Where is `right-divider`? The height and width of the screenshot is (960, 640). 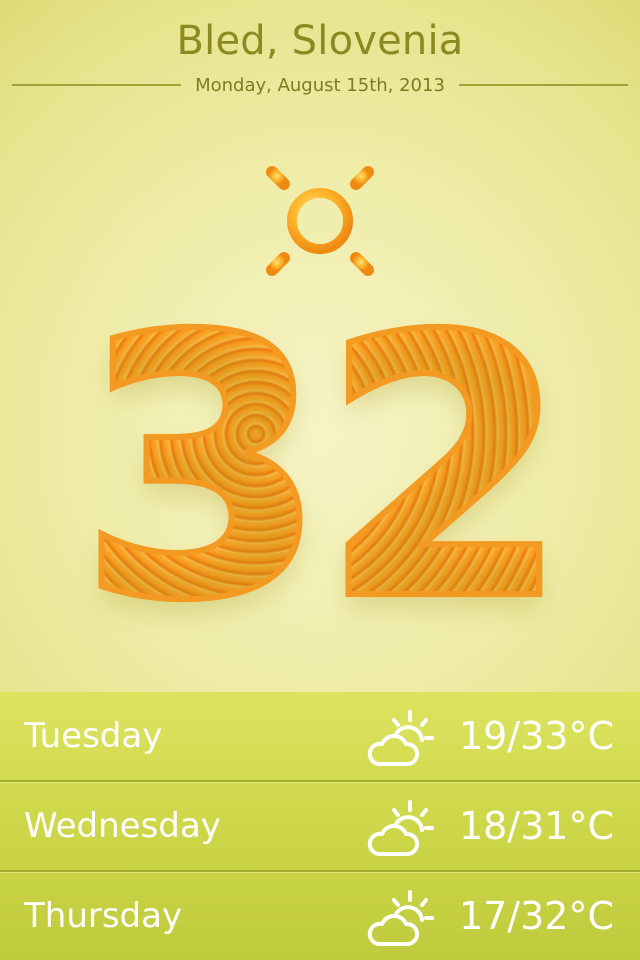
right-divider is located at coordinates (543, 85).